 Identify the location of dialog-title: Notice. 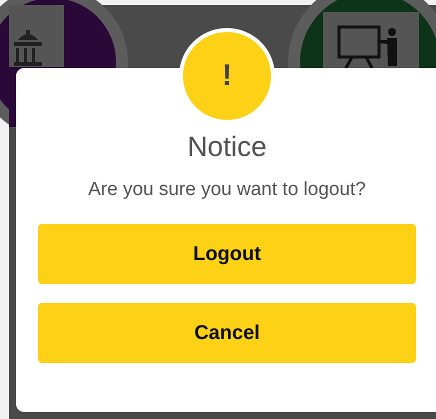
(227, 147).